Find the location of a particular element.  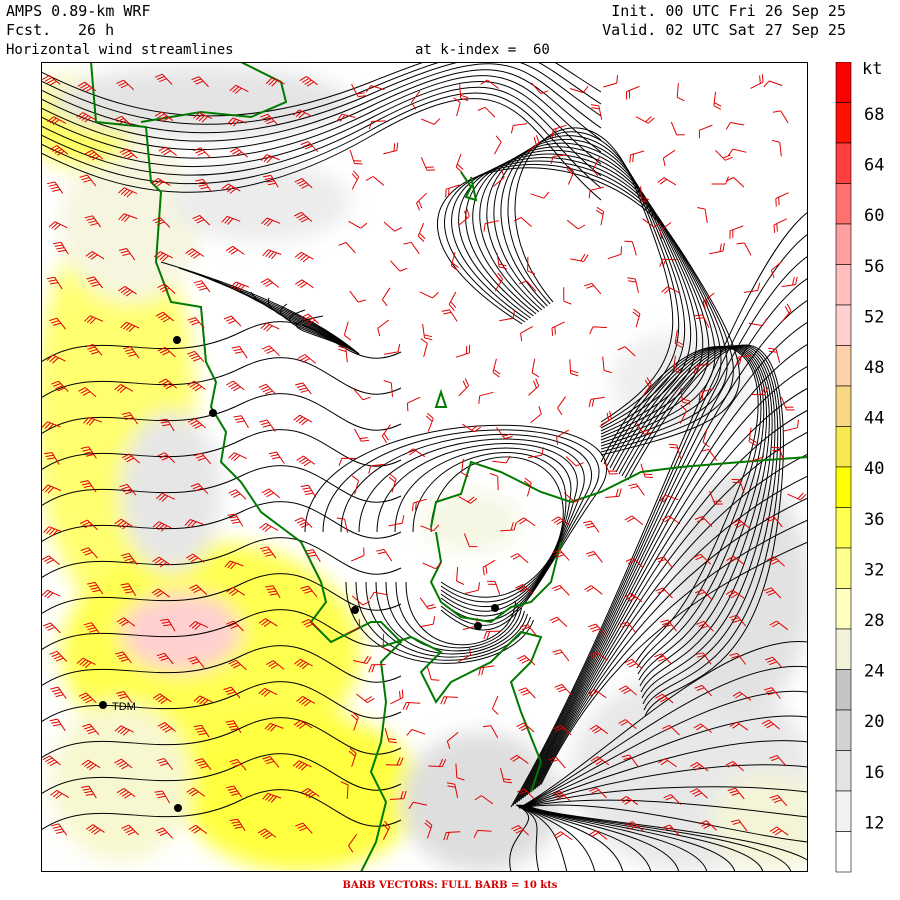

colorbar-labels: 68 64 60 56 52 48 44 40 36 32 28 24 20 16 12 is located at coordinates (874, 469).